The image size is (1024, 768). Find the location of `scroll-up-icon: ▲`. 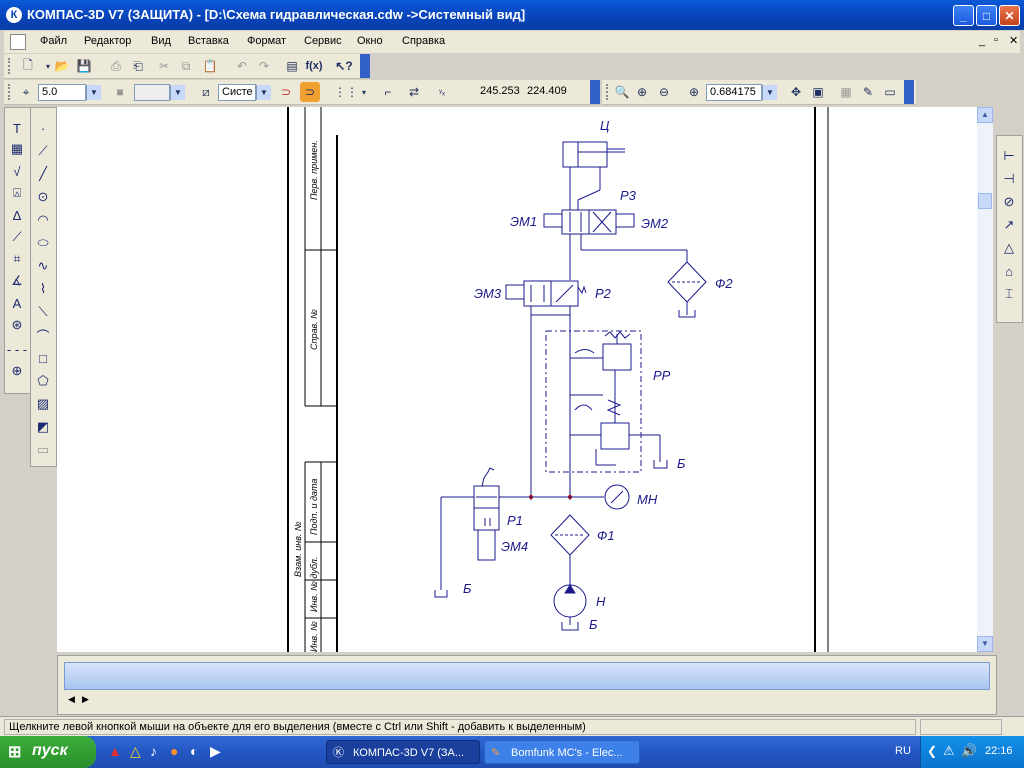

scroll-up-icon: ▲ is located at coordinates (985, 115).